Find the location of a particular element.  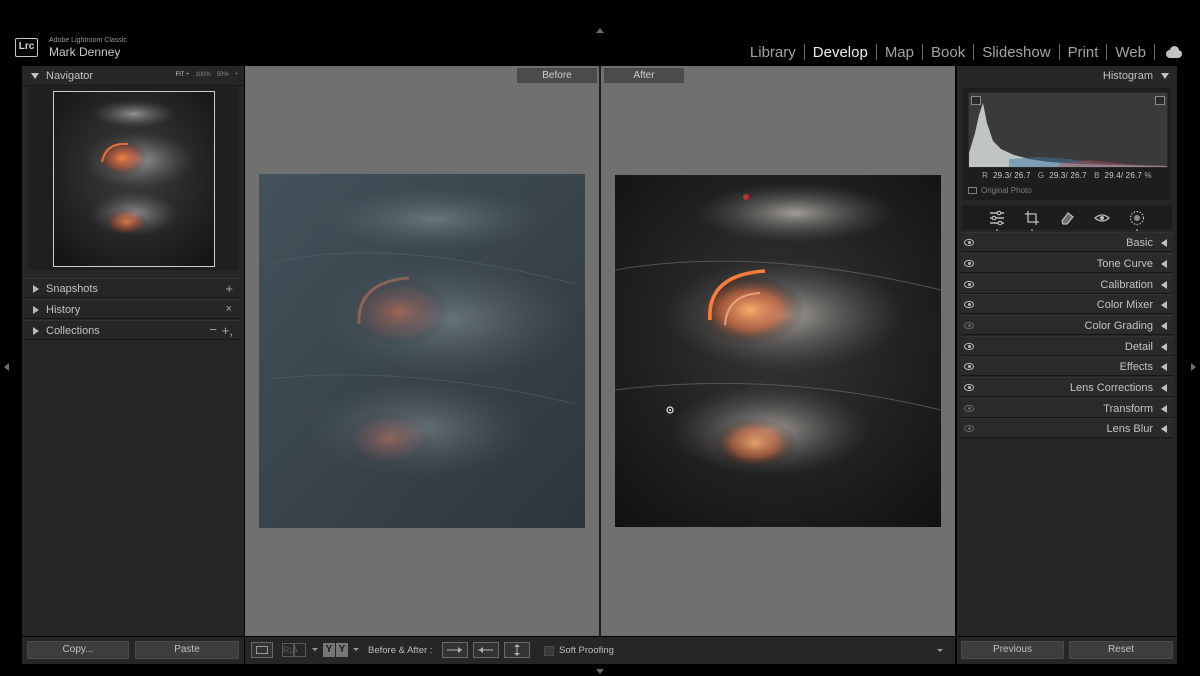

section-tone-curve: Tone Curve is located at coordinates (1067, 263).